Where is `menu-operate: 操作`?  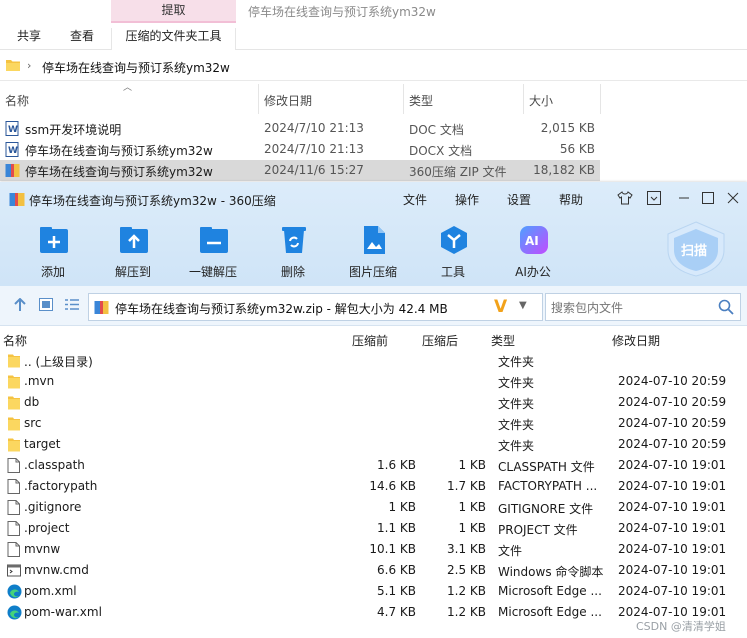 menu-operate: 操作 is located at coordinates (467, 199).